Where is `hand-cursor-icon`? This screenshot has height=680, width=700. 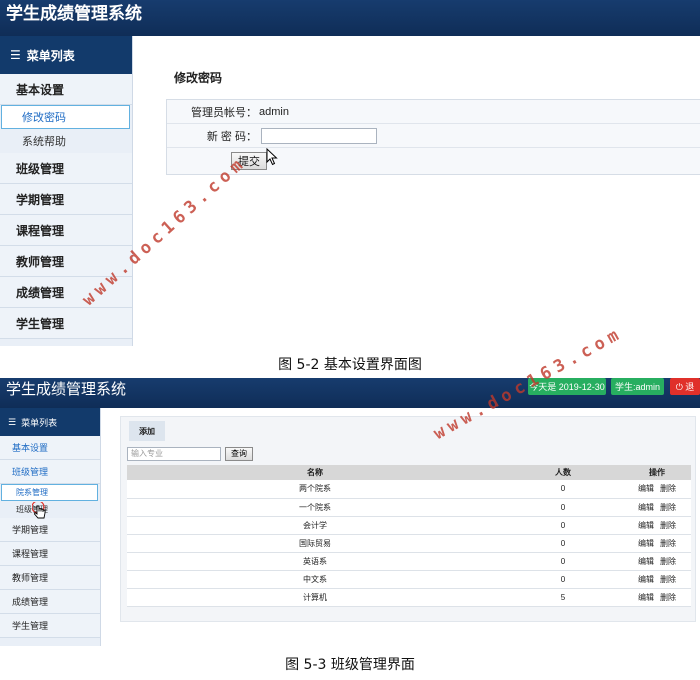 hand-cursor-icon is located at coordinates (39, 510).